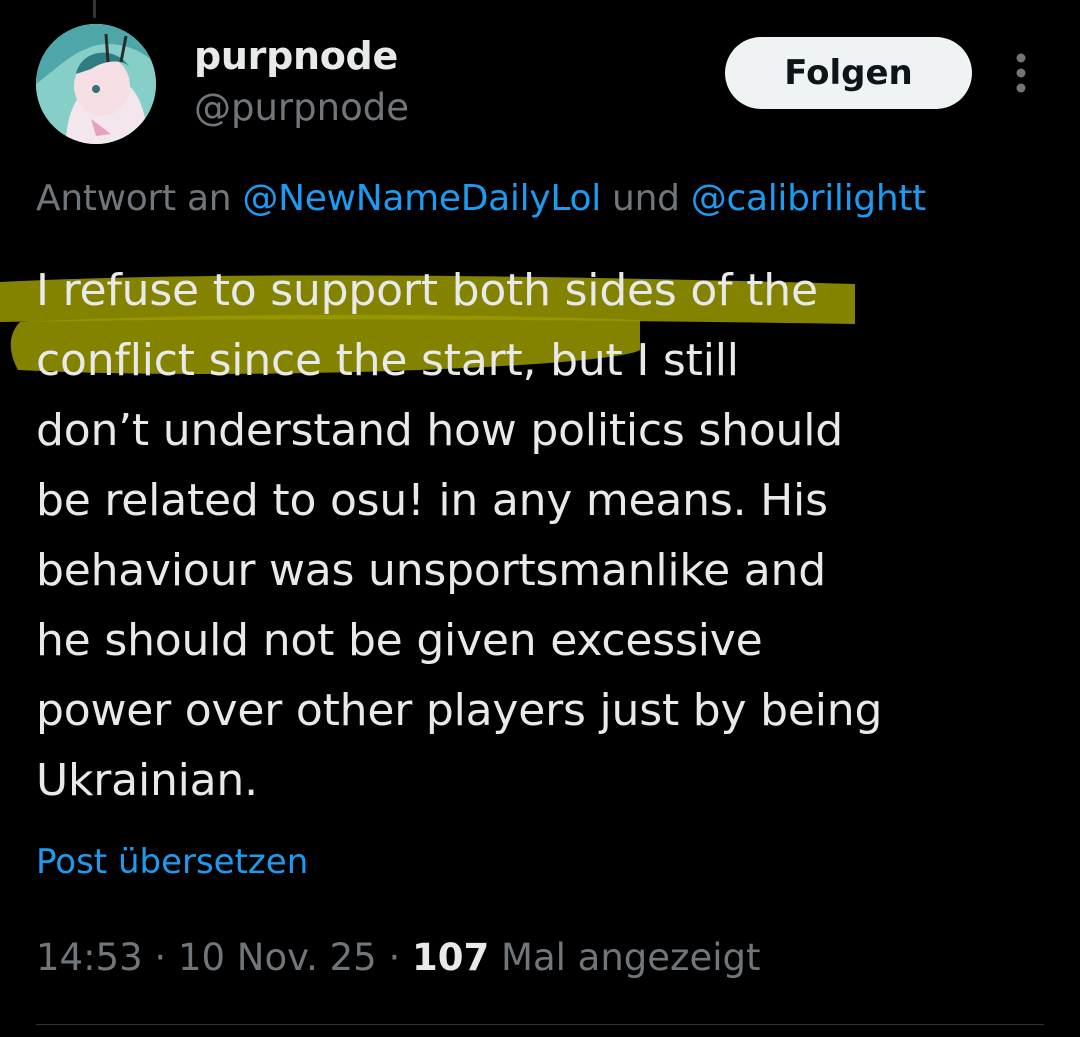 This screenshot has width=1080, height=1037. I want to click on tweet-line: he should not be given excessive, so click(399, 640).